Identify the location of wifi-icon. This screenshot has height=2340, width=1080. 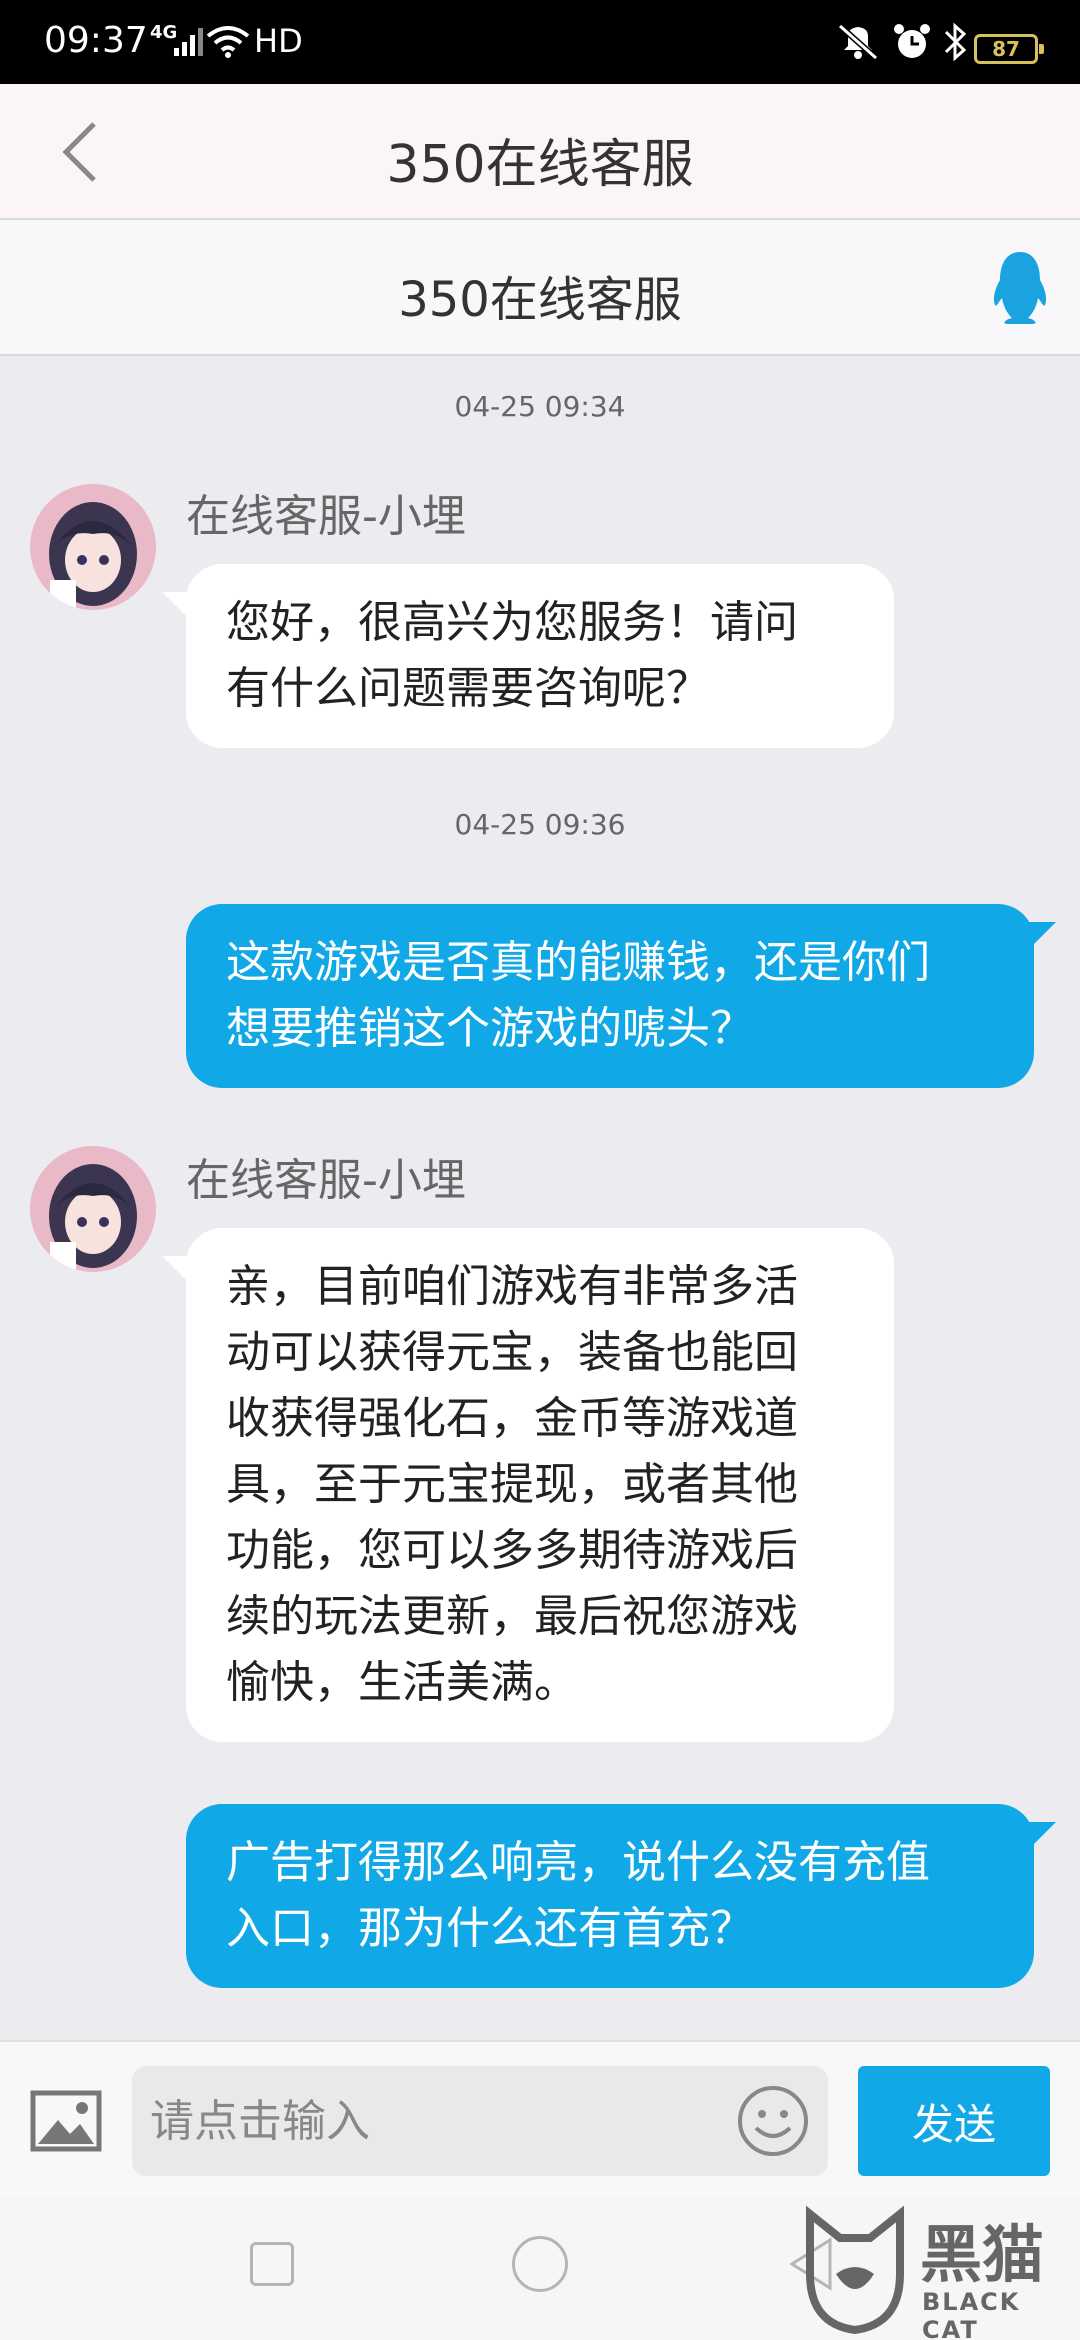
(228, 42).